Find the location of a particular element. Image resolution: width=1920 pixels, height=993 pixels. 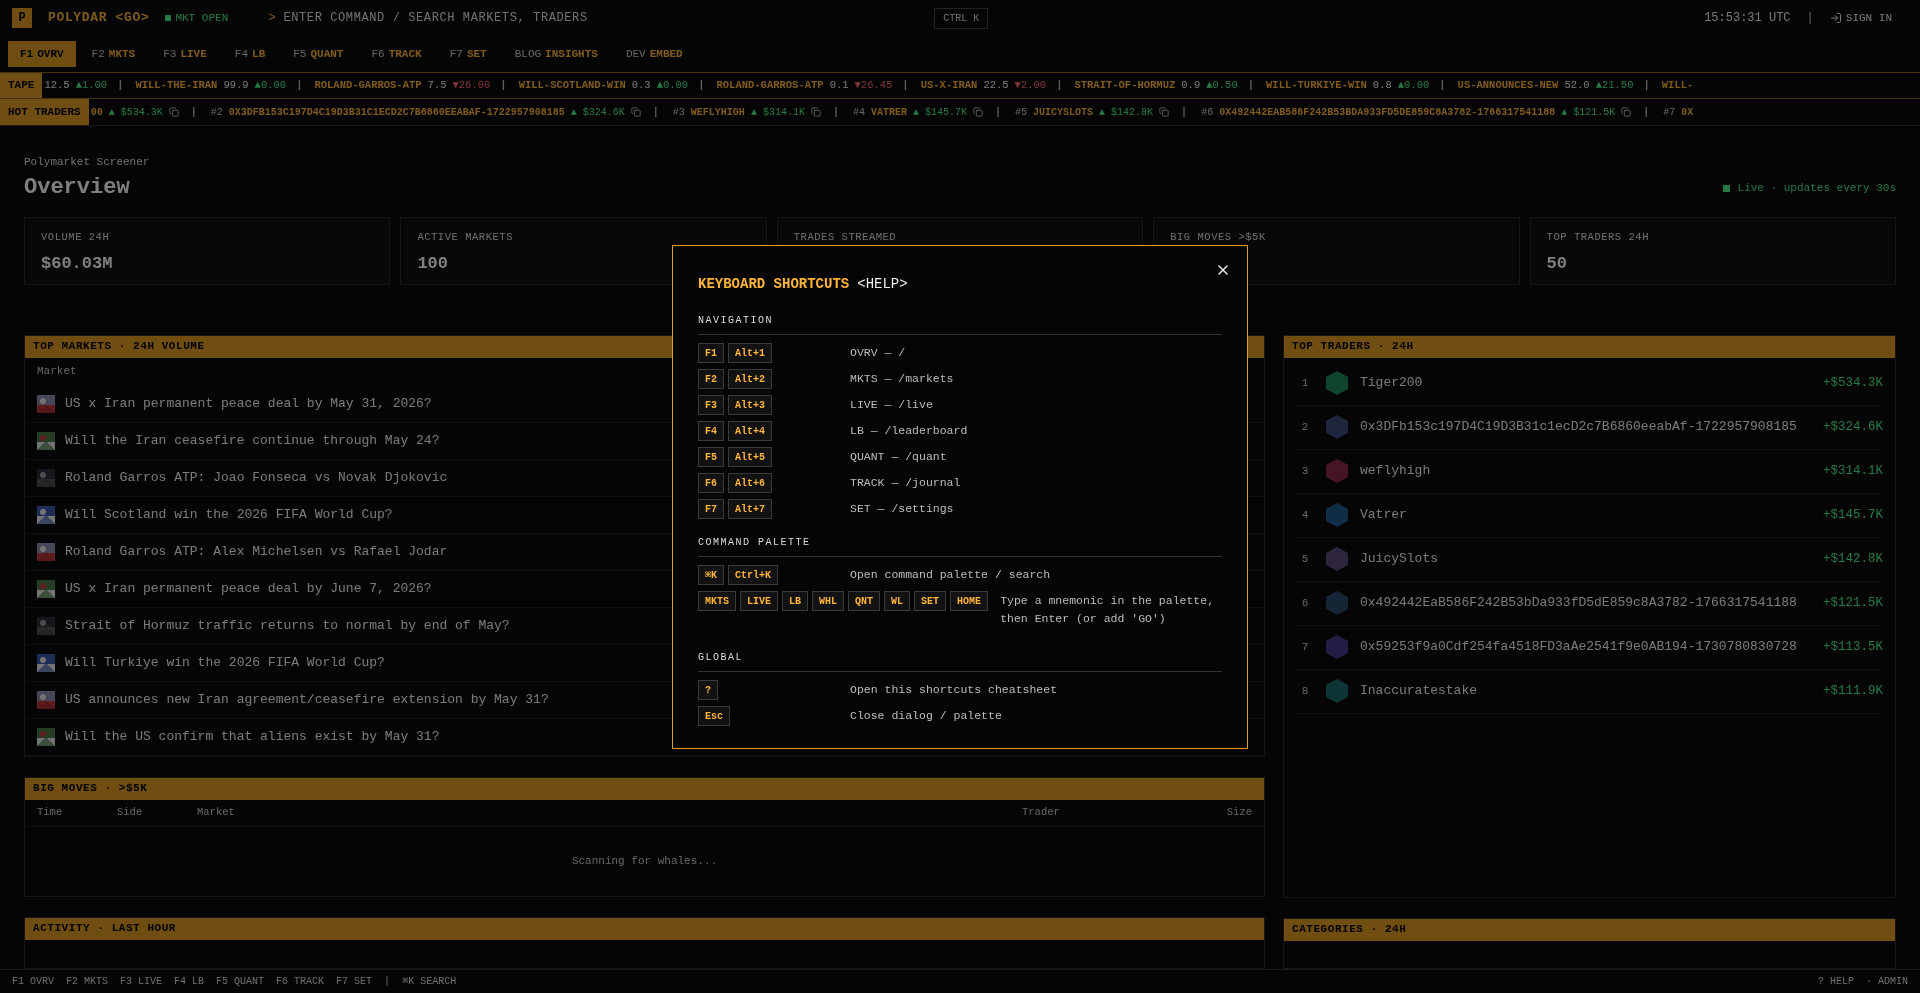

trader-rank: #4 is located at coordinates (858, 112).